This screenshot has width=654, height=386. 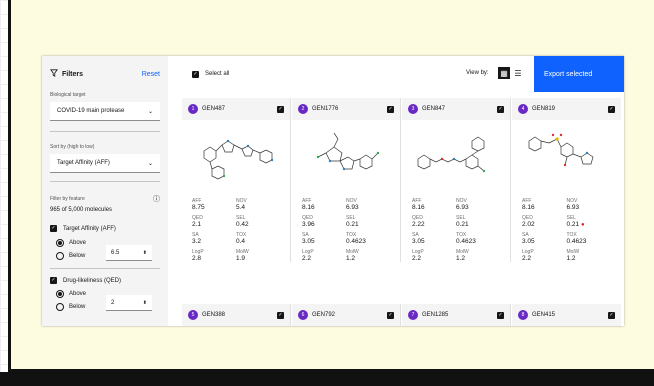 I want to click on sort-dropdown: Target Affinity (AFF) ⌄, so click(x=105, y=163).